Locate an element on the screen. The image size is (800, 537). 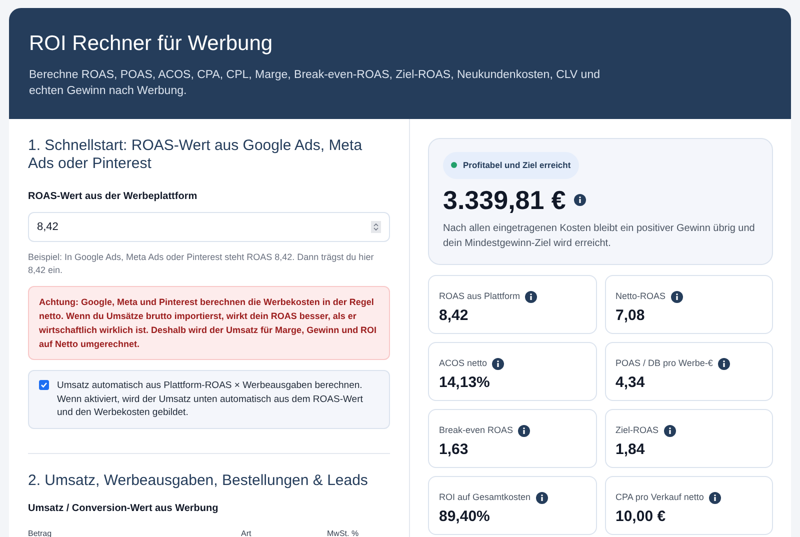
metric-label: Break-even ROAS is located at coordinates (476, 430).